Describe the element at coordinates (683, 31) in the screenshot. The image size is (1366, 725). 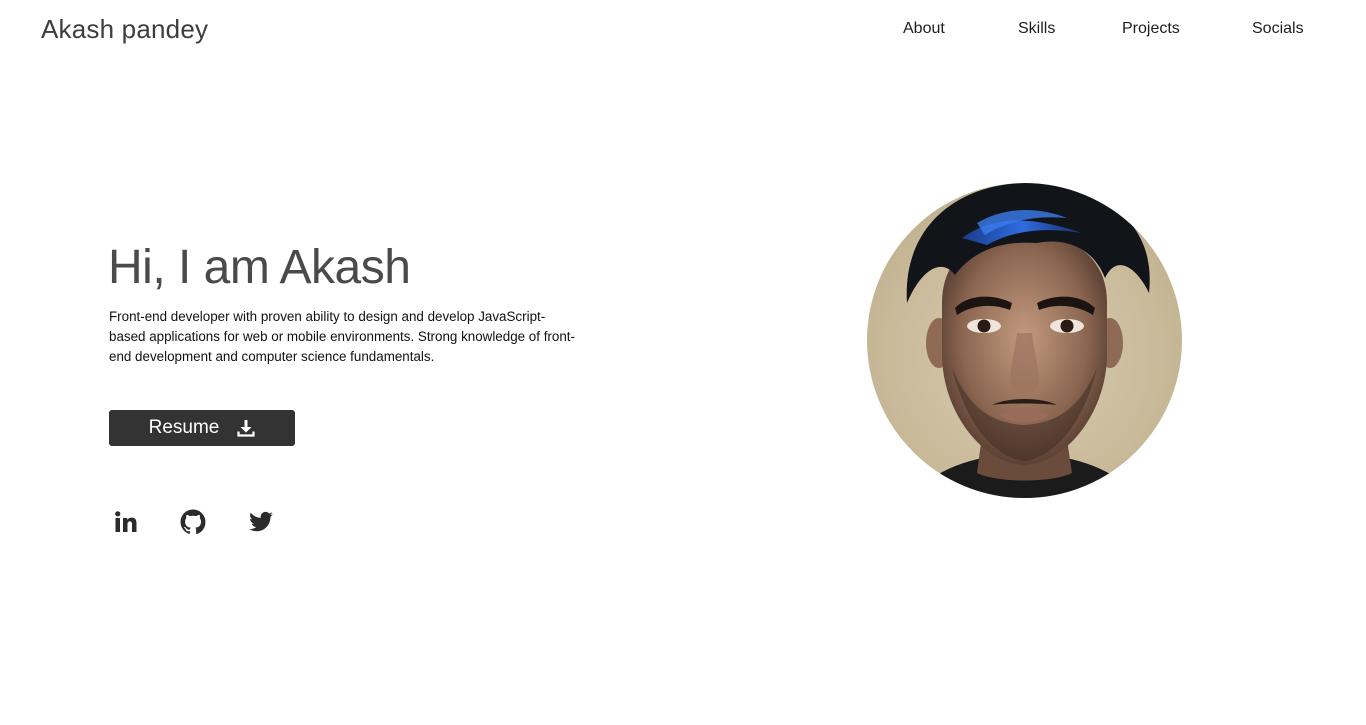
I see `main-nav: About Skills Projects Socials` at that location.